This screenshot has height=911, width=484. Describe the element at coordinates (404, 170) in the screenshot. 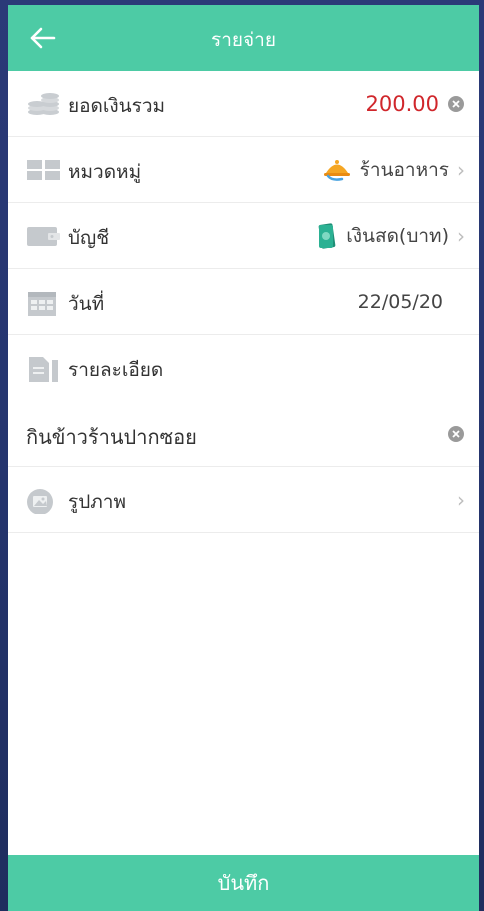

I see `category-value: ร้านอาหาร` at that location.